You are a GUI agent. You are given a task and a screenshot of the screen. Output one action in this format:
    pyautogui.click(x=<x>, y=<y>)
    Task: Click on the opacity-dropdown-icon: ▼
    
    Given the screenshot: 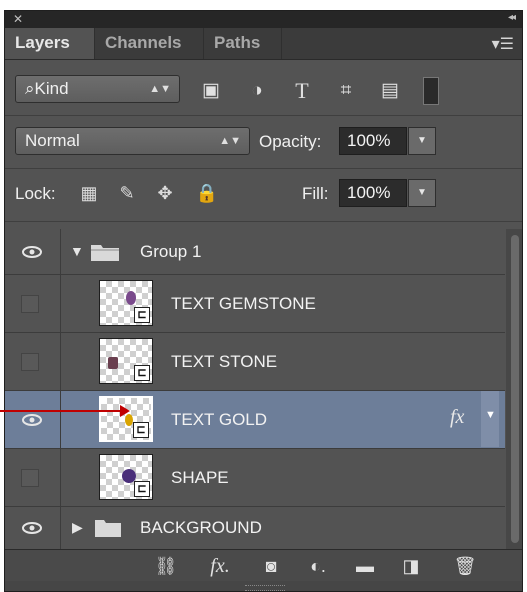 What is the action you would take?
    pyautogui.click(x=422, y=141)
    